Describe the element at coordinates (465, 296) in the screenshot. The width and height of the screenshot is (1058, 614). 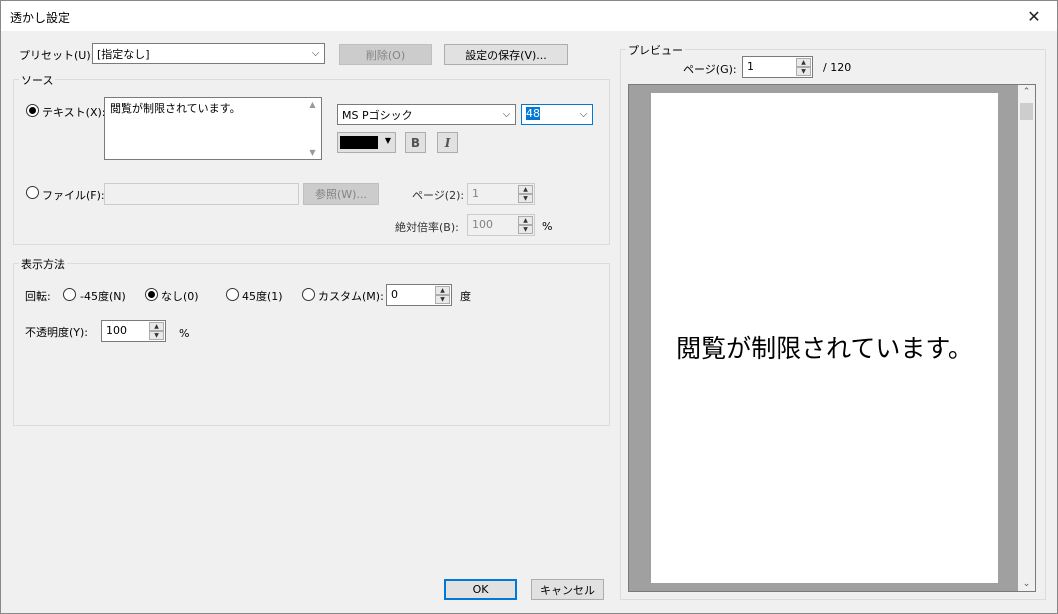
I see `custom-angle-unit: 度` at that location.